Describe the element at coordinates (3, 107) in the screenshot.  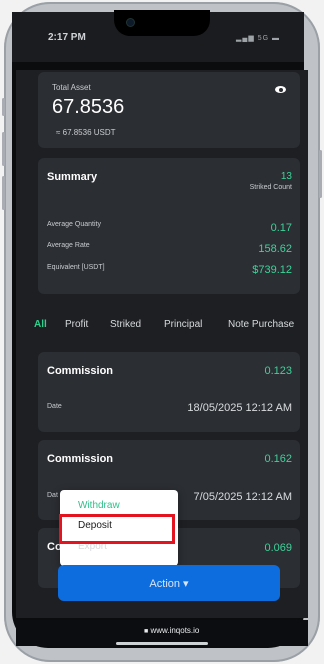
I see `mute-switch` at that location.